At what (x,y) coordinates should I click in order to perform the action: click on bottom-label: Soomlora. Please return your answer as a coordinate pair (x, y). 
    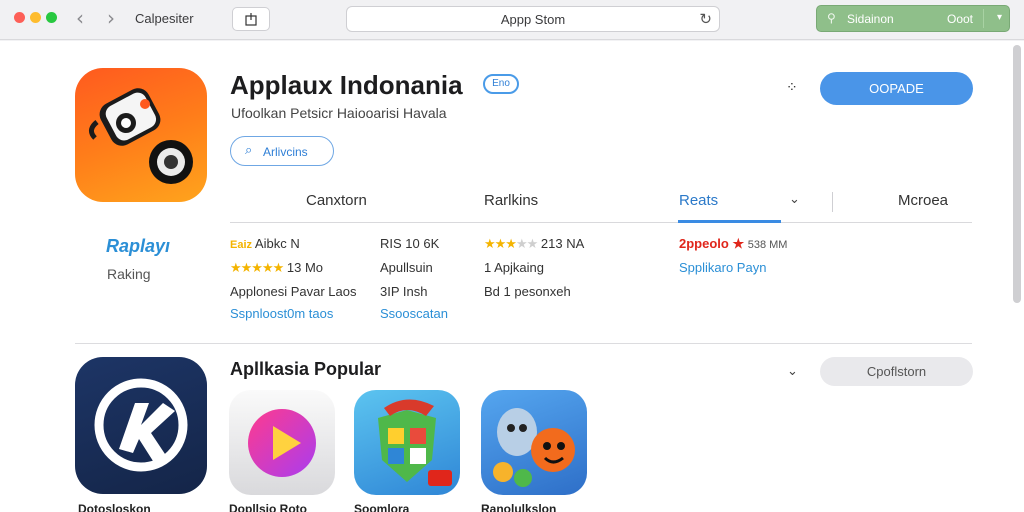
    Looking at the image, I should click on (381, 507).